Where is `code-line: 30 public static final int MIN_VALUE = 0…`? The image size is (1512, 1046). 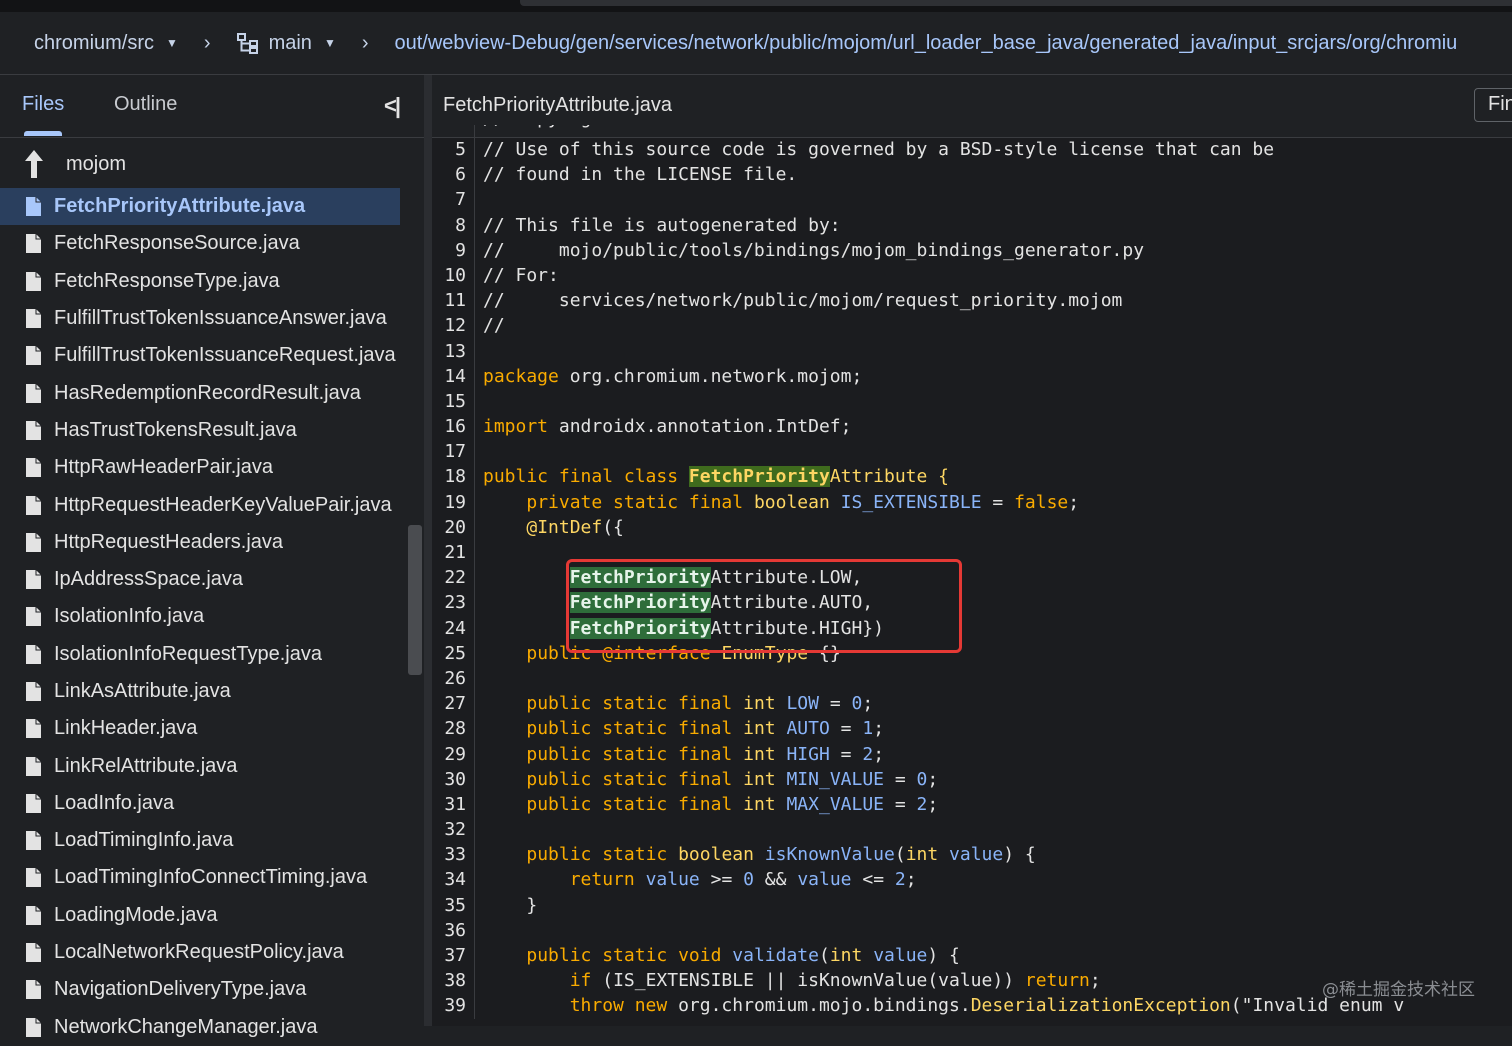
code-line: 30 public static final int MIN_VALUE = 0… is located at coordinates (972, 779).